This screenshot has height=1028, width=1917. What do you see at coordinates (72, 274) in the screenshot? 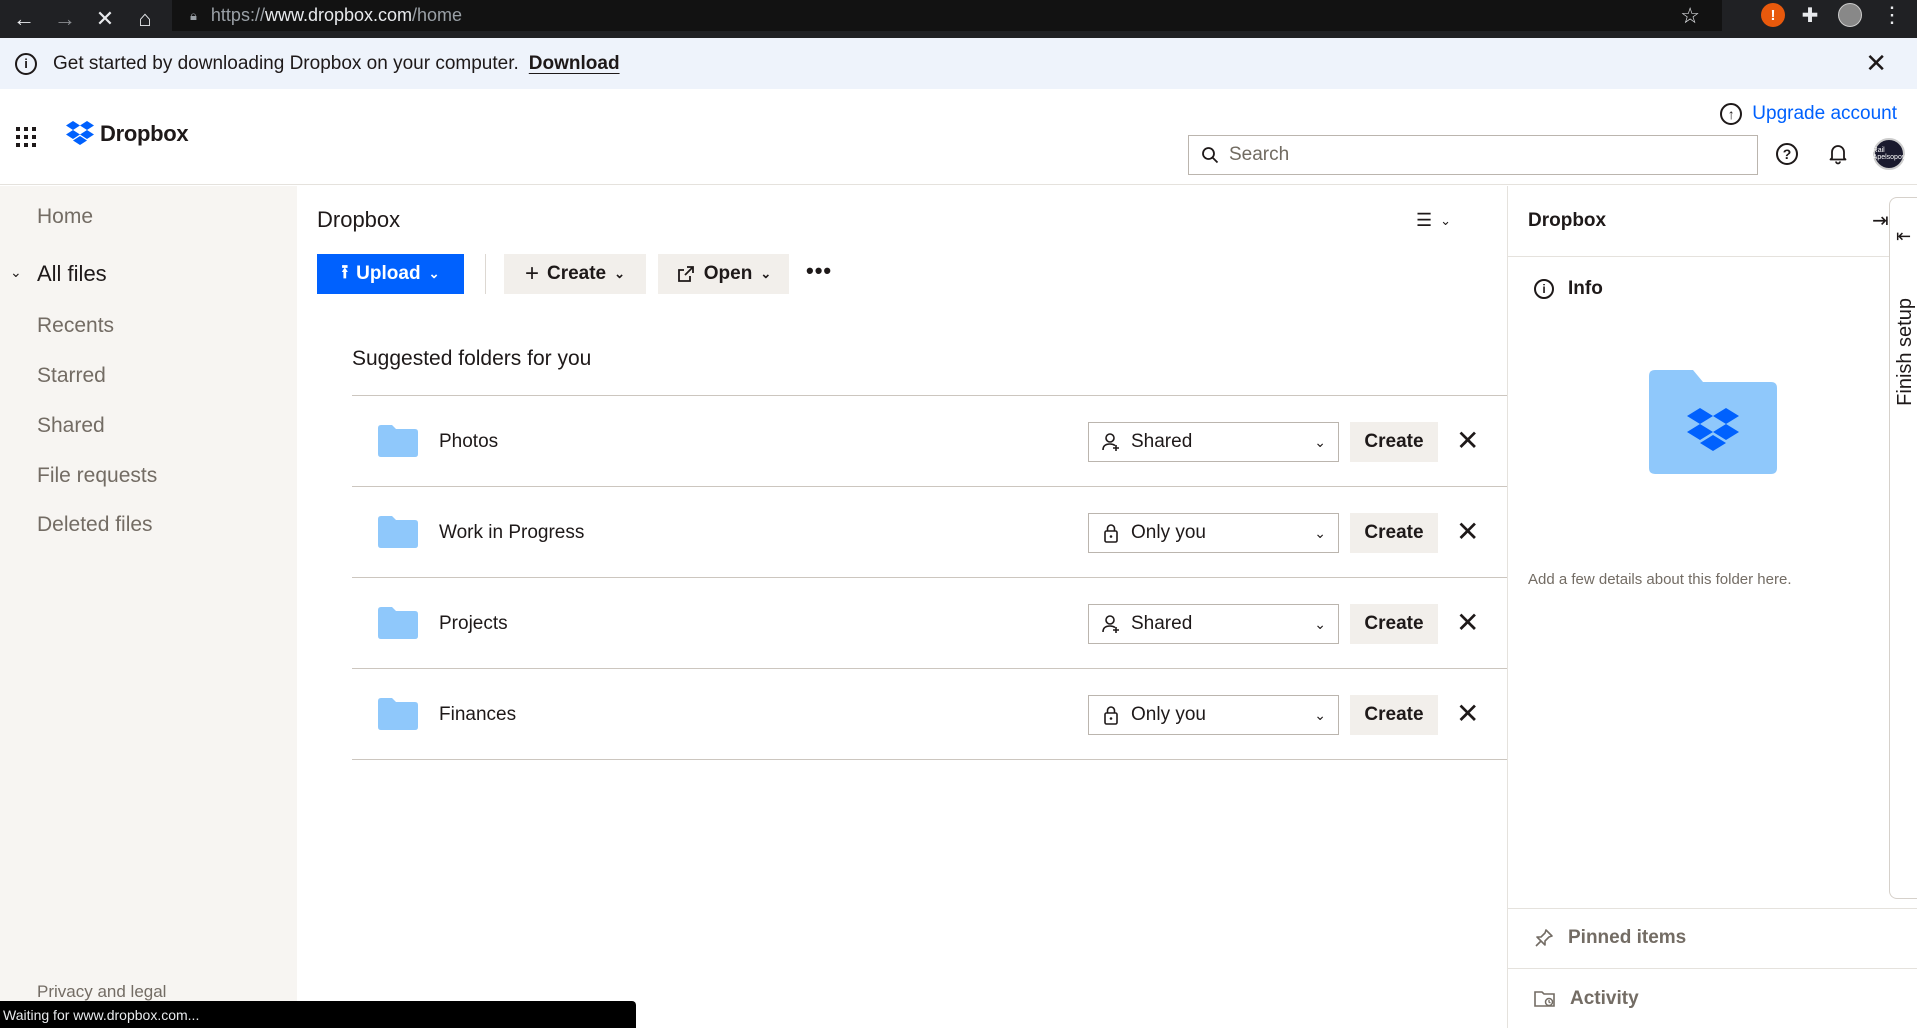
I see `sidebar-item-all-files: All files` at bounding box center [72, 274].